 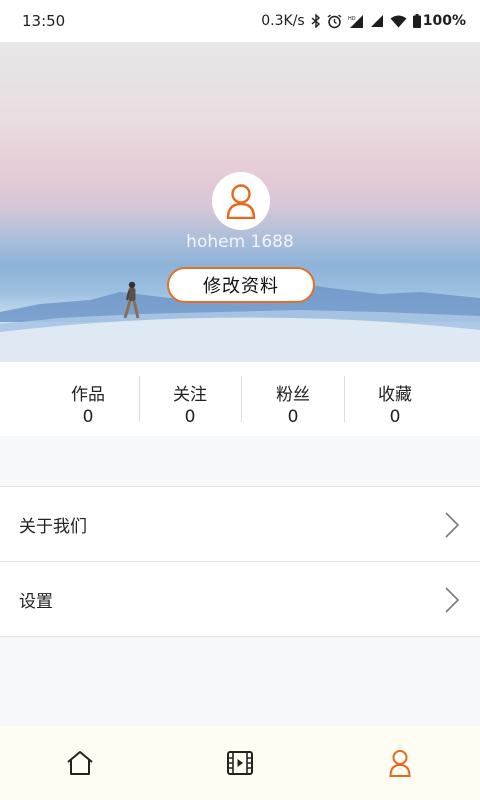 What do you see at coordinates (240, 524) in the screenshot?
I see `menu-item-about-us: 关于我们` at bounding box center [240, 524].